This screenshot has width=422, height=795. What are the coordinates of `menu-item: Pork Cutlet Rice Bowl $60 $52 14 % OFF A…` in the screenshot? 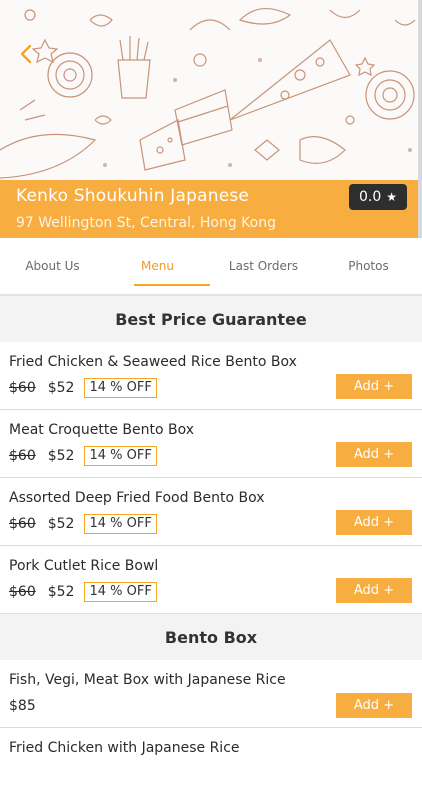 It's located at (211, 580).